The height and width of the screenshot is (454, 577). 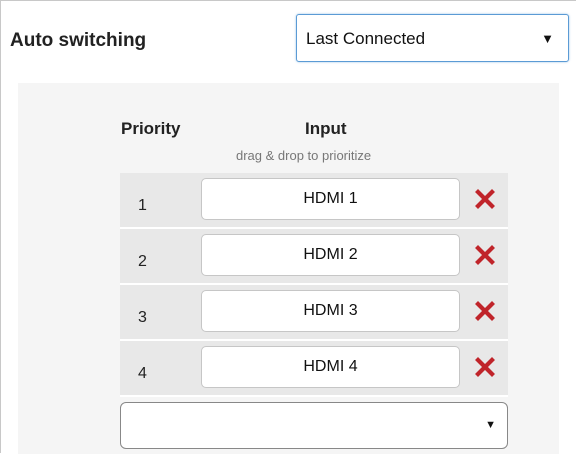 I want to click on input-item-label: HDMI 3, so click(x=330, y=310).